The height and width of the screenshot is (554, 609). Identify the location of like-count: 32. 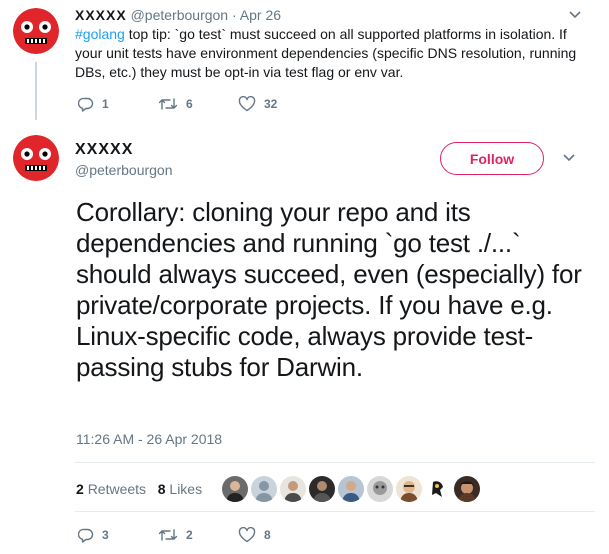
(271, 104).